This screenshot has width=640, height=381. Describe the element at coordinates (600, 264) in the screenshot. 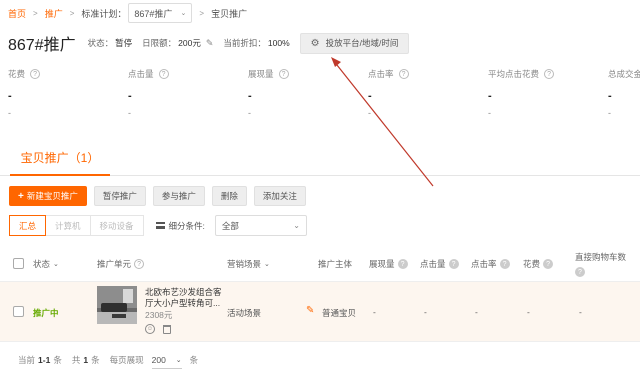

I see `col-cart: 直接购物车数?` at that location.